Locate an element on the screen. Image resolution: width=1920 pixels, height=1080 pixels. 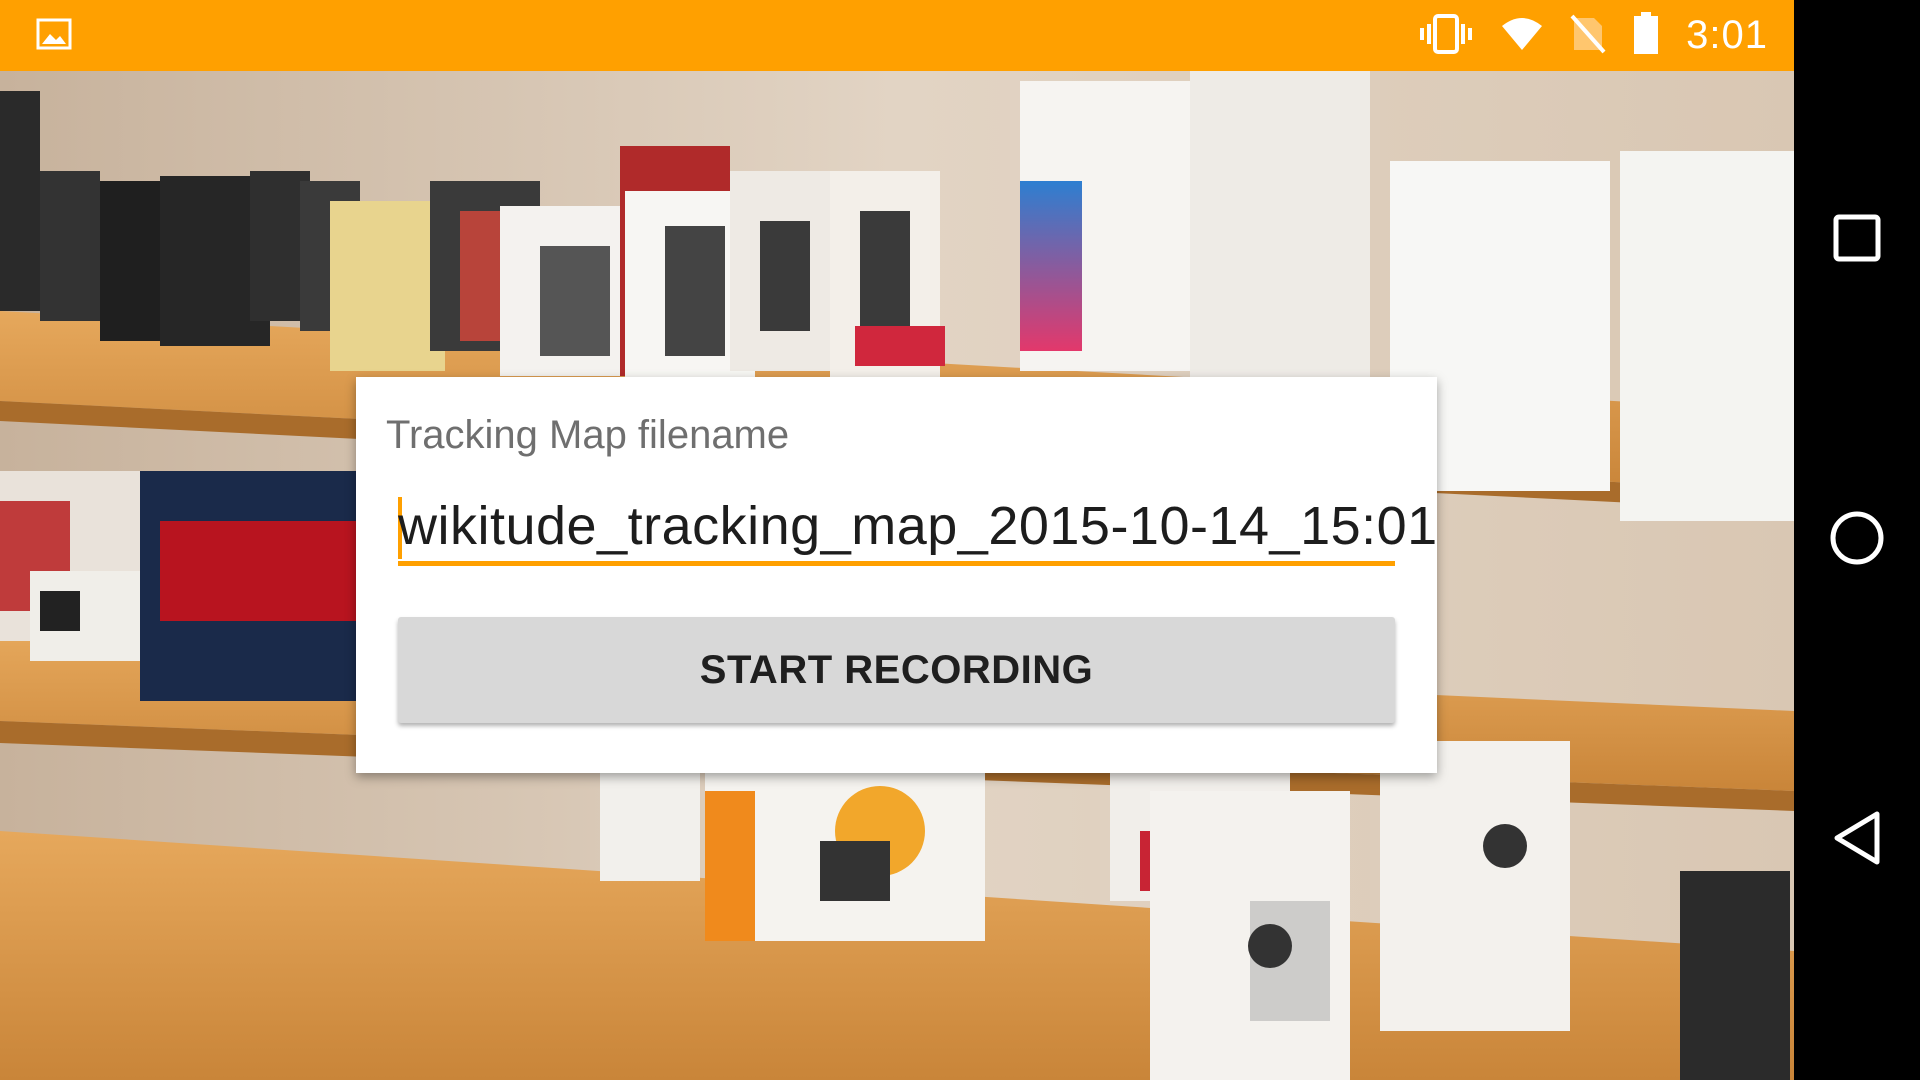
image-notification-icon is located at coordinates (54, 36).